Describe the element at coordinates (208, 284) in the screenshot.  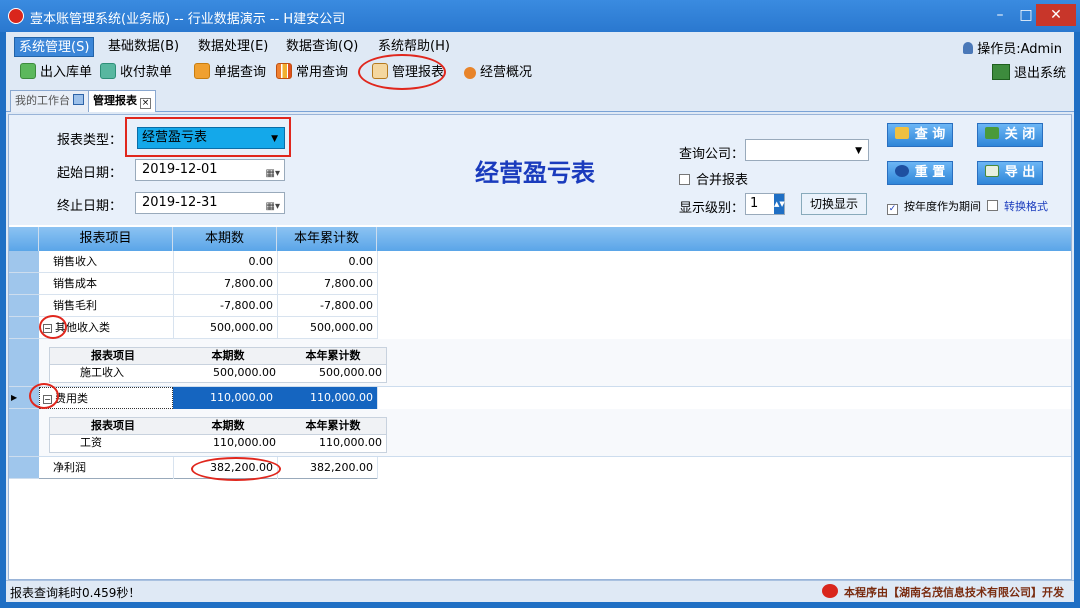
I see `table-row: 销售成本 7,800.00 7,800.00` at that location.